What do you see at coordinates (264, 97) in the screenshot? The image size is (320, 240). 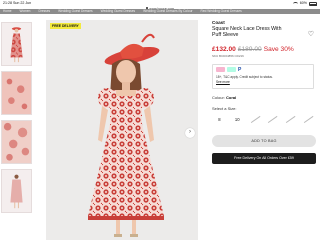 I see `colour-row: Colour: Coral` at bounding box center [264, 97].